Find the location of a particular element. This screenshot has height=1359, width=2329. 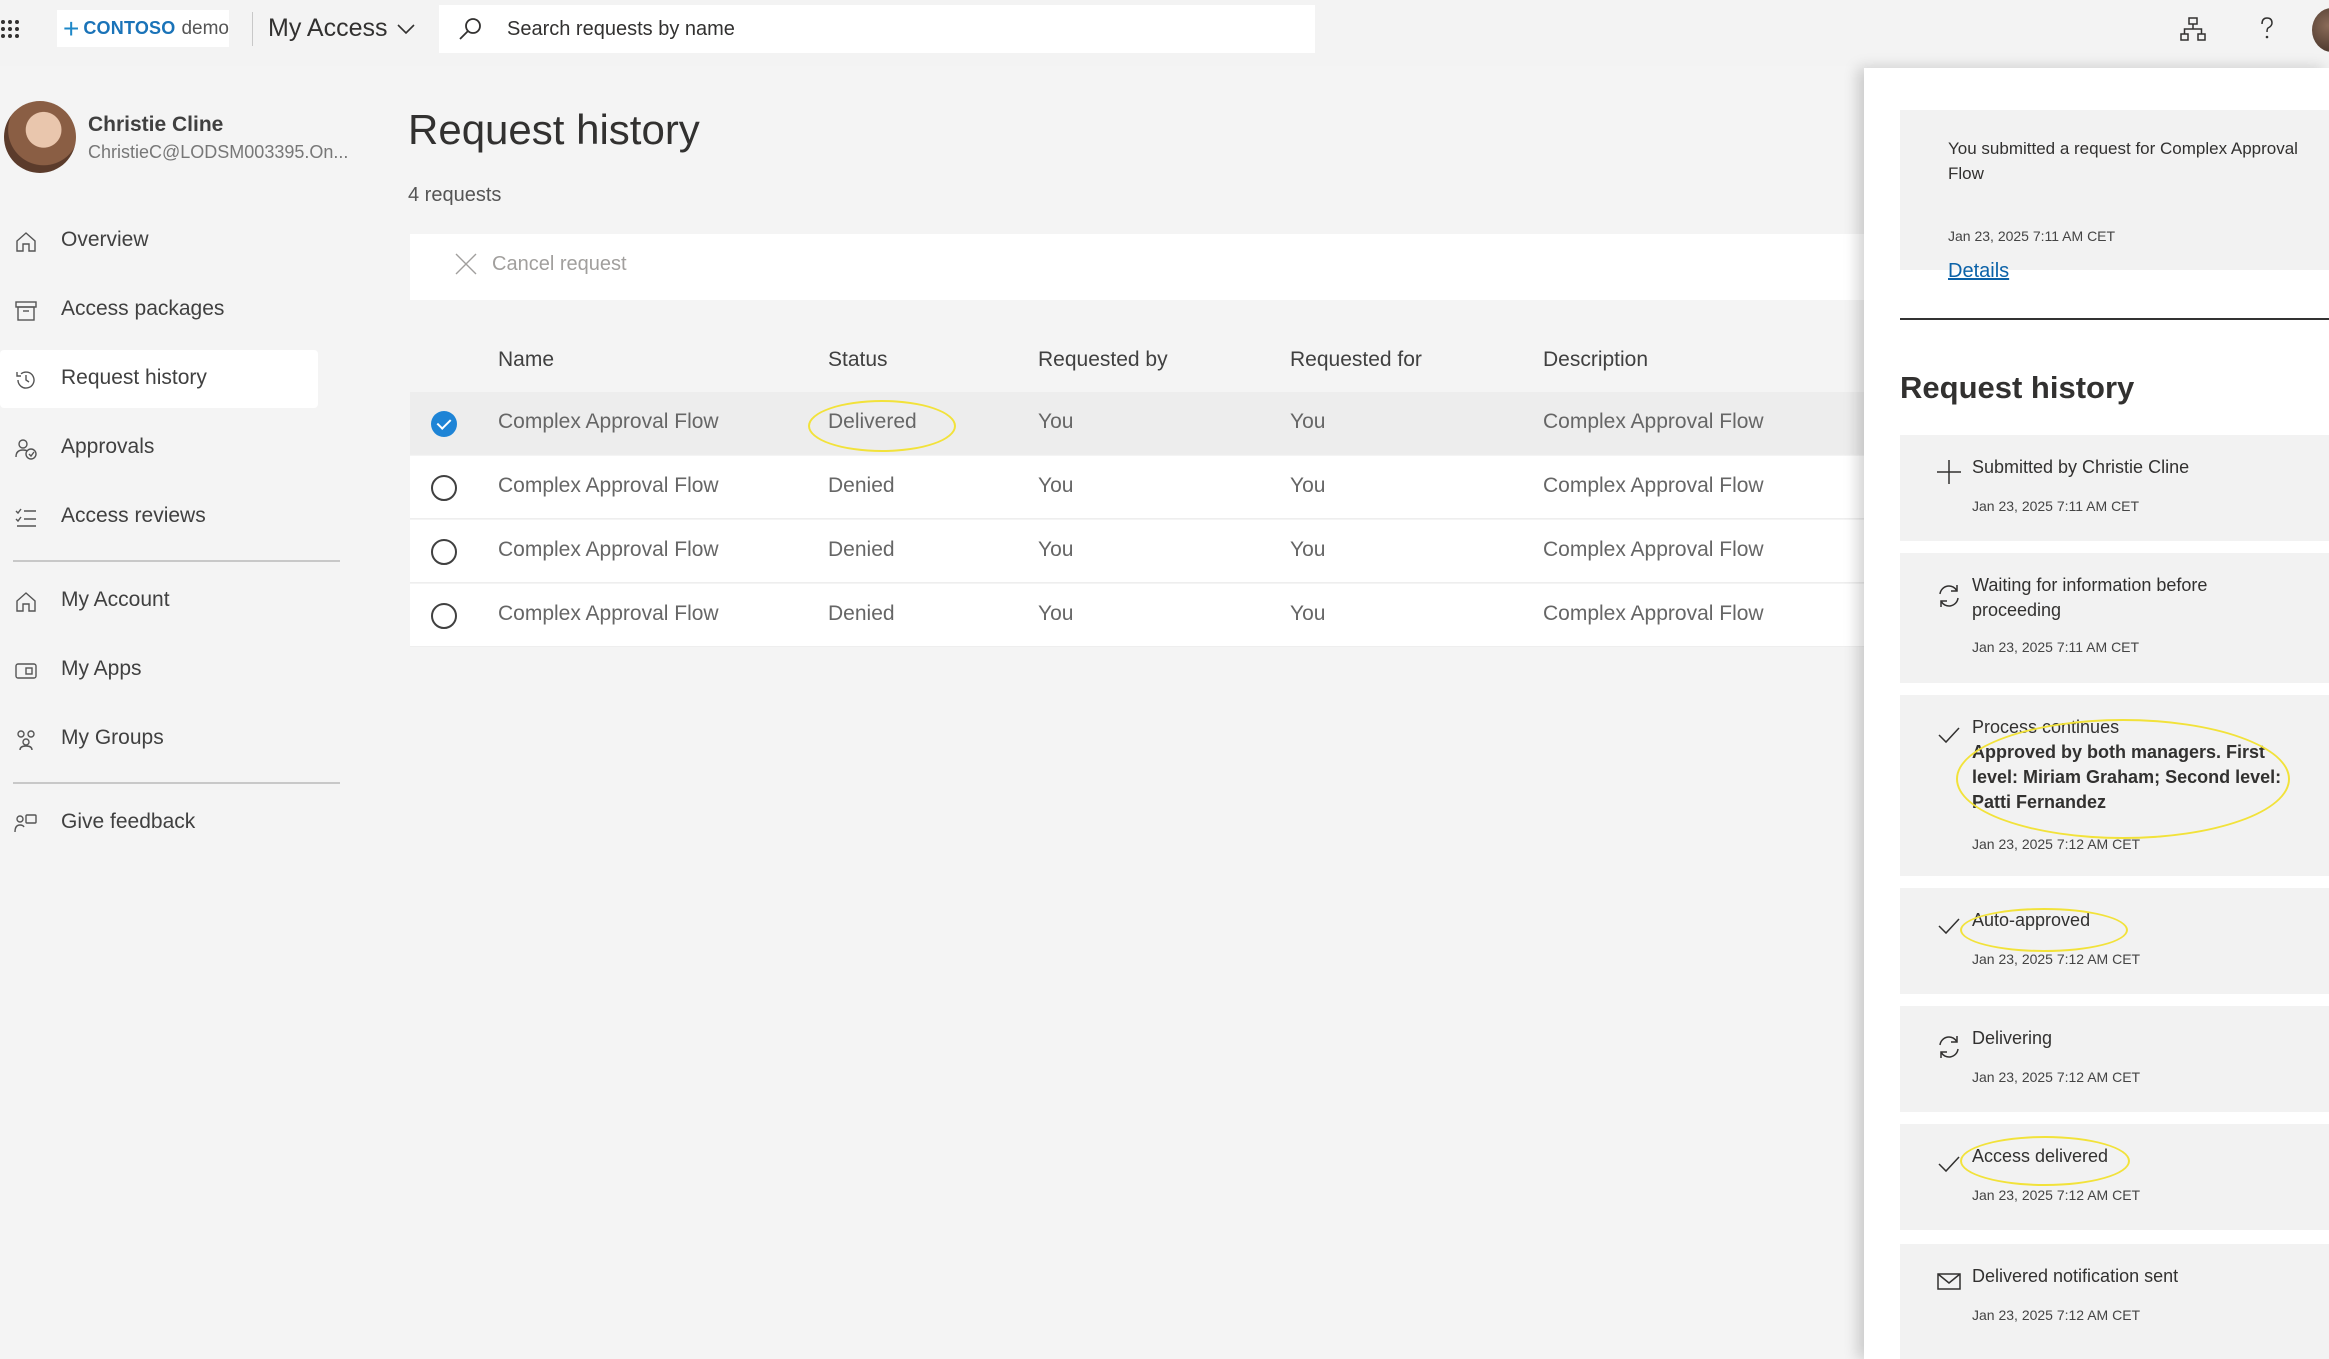

sidebar-item-request-history: Request history is located at coordinates (159, 379).